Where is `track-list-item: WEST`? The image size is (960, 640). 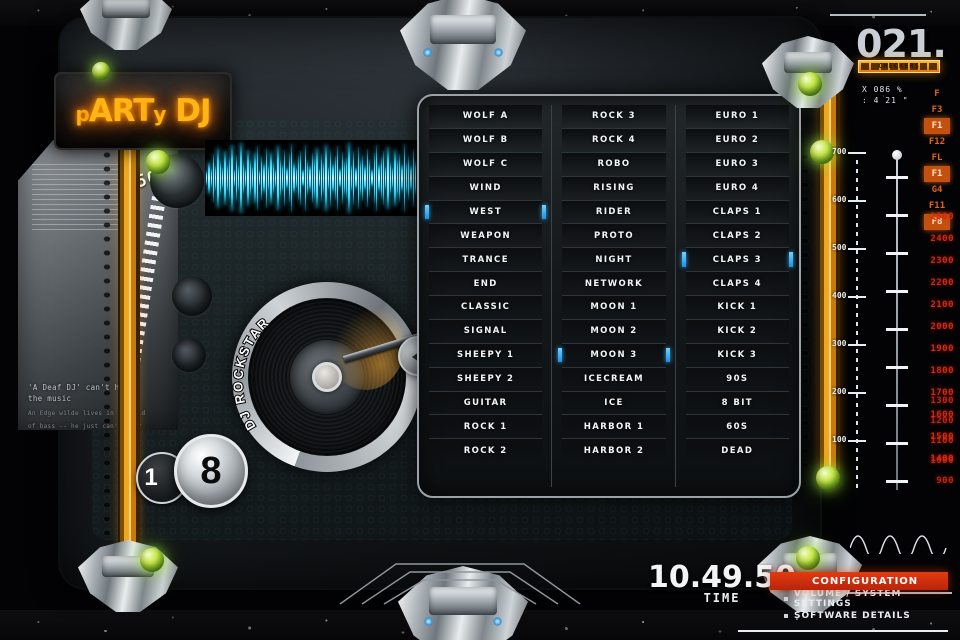
track-list-item: WEST is located at coordinates (485, 212).